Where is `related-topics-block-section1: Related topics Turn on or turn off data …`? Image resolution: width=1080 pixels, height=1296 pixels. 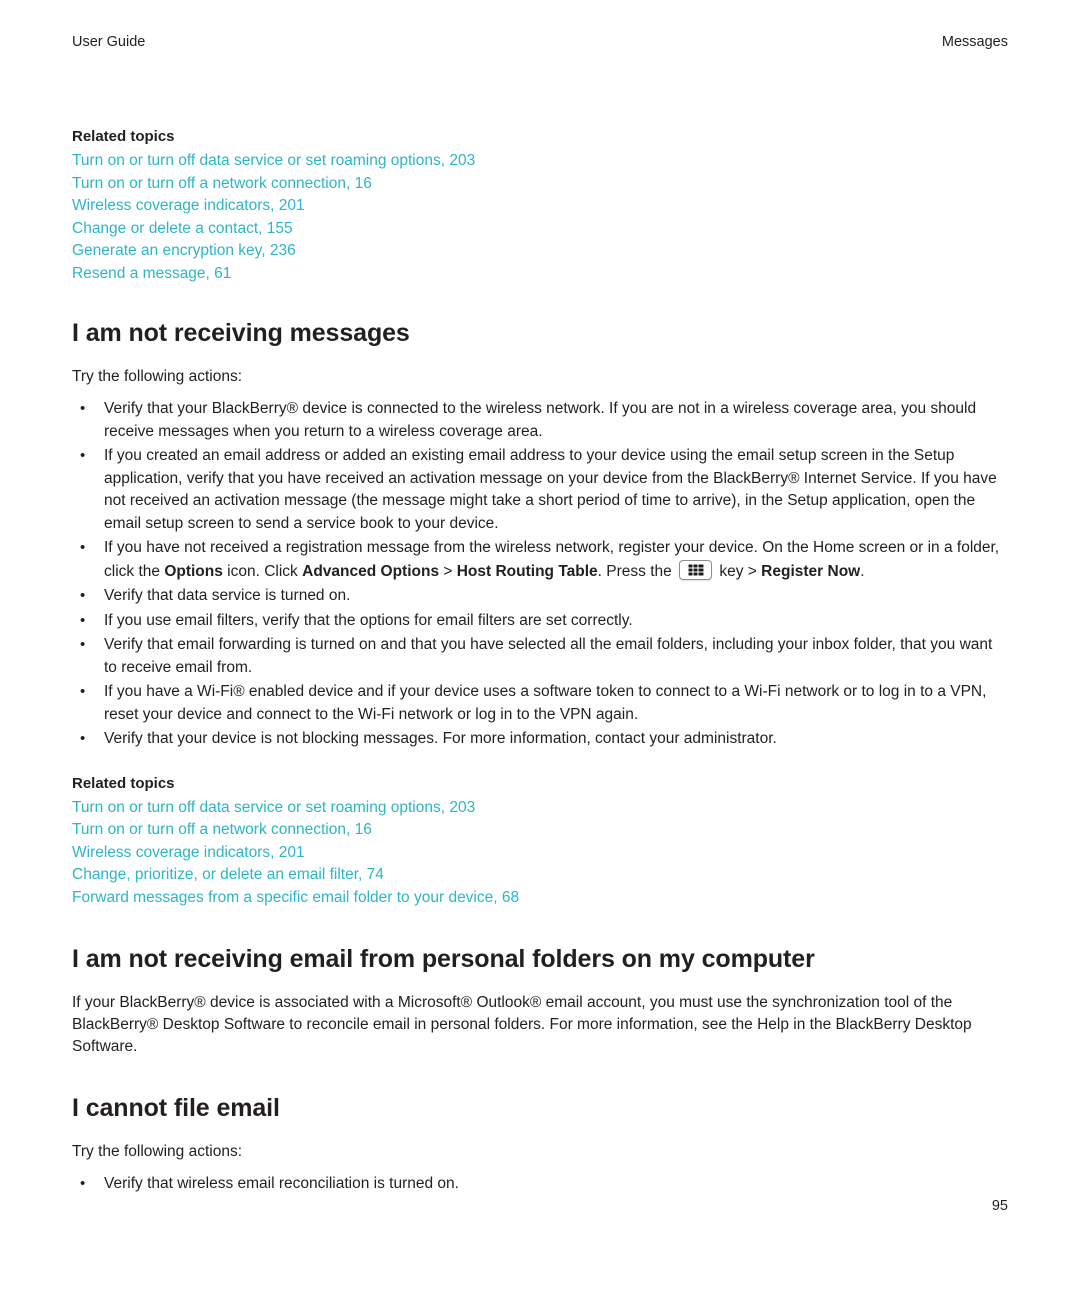
related-topics-block-section1: Related topics Turn on or turn off data … is located at coordinates (540, 842).